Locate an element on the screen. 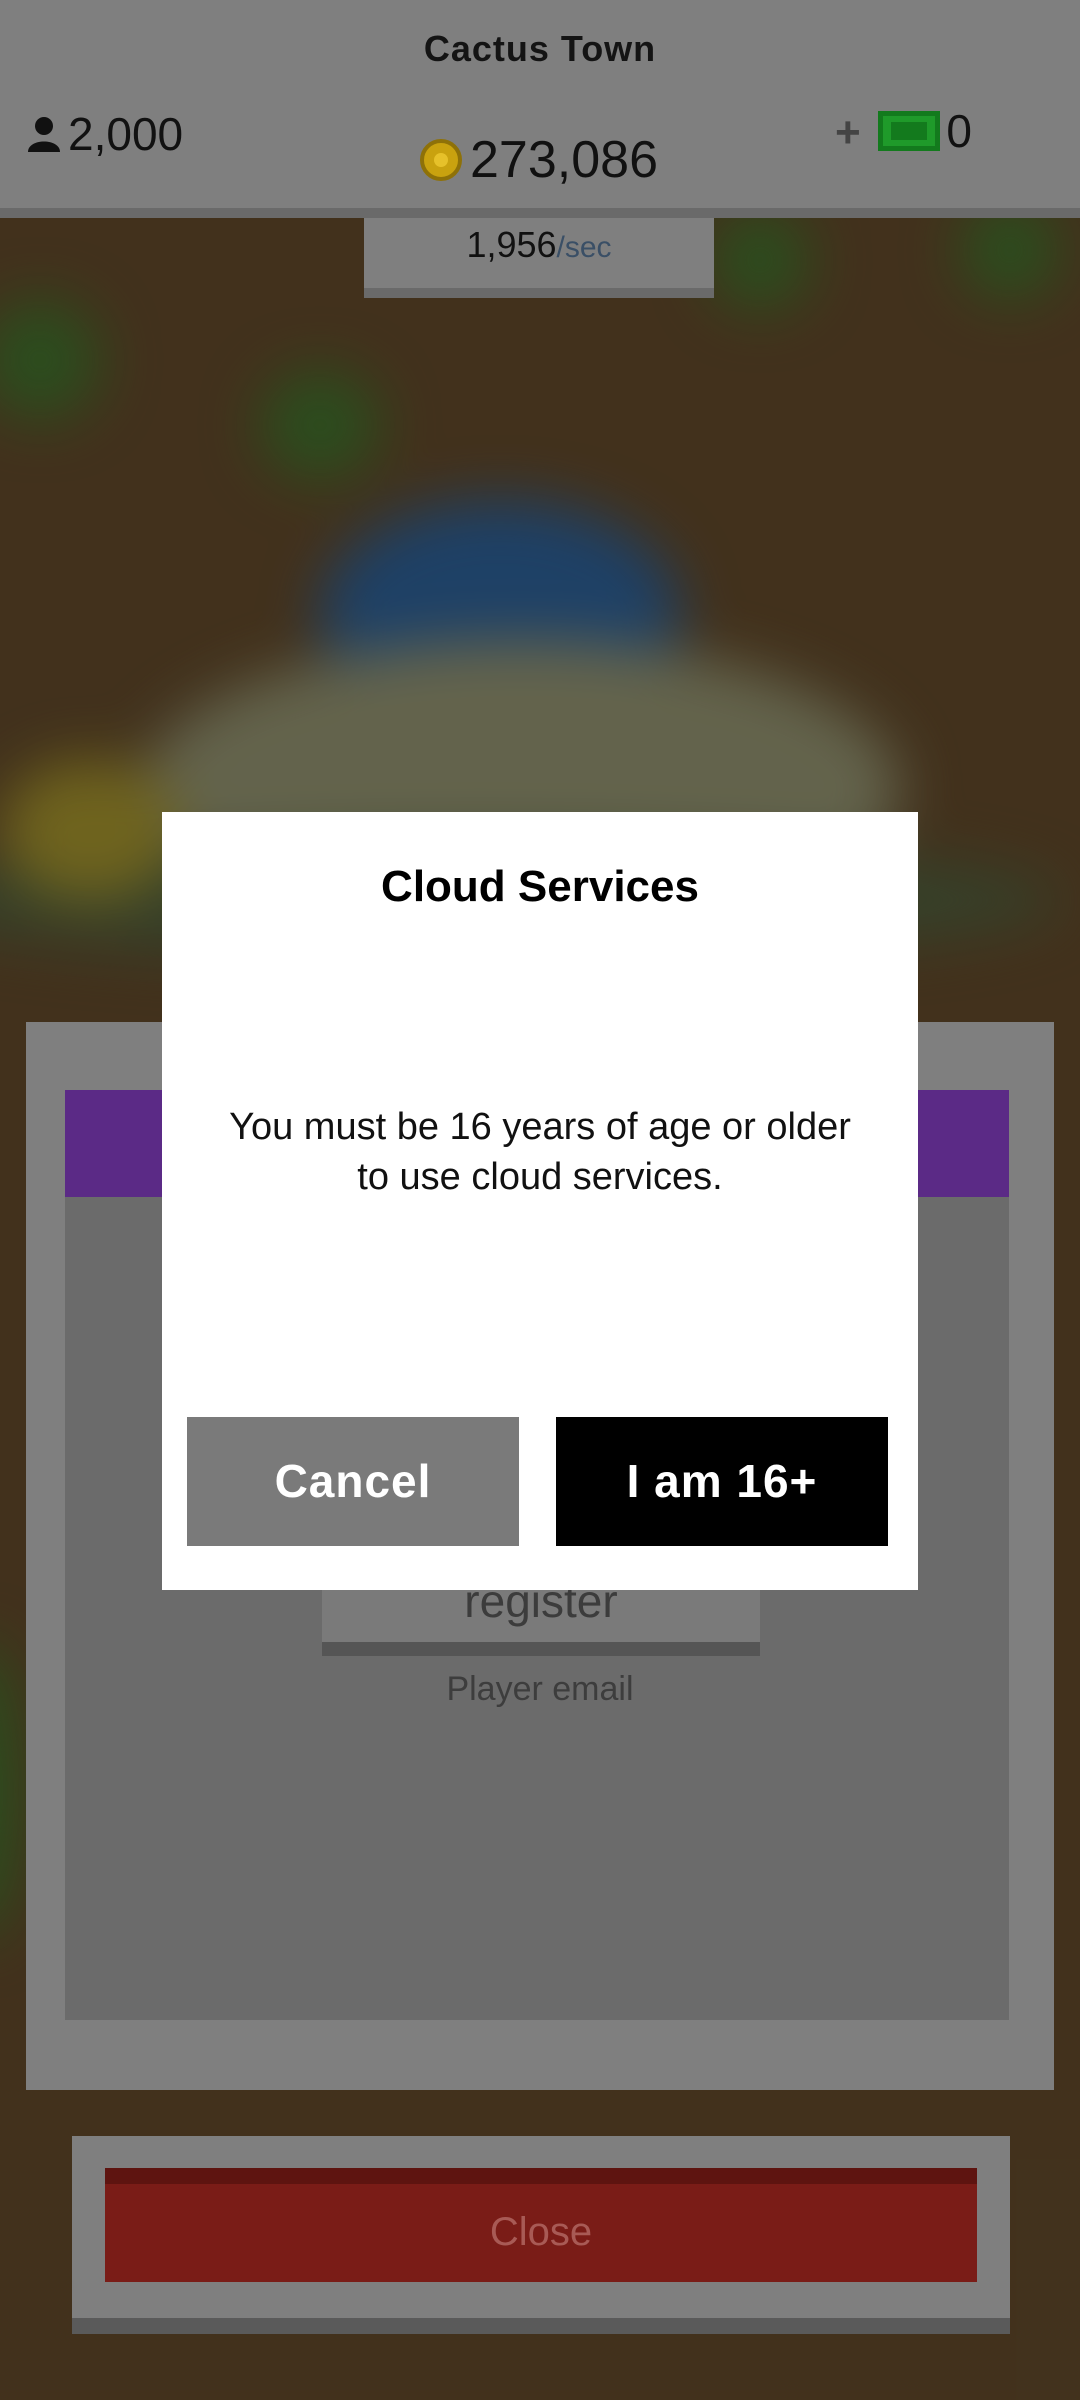 This screenshot has width=1080, height=2400. confirm-age-button: I am 16+ is located at coordinates (722, 1481).